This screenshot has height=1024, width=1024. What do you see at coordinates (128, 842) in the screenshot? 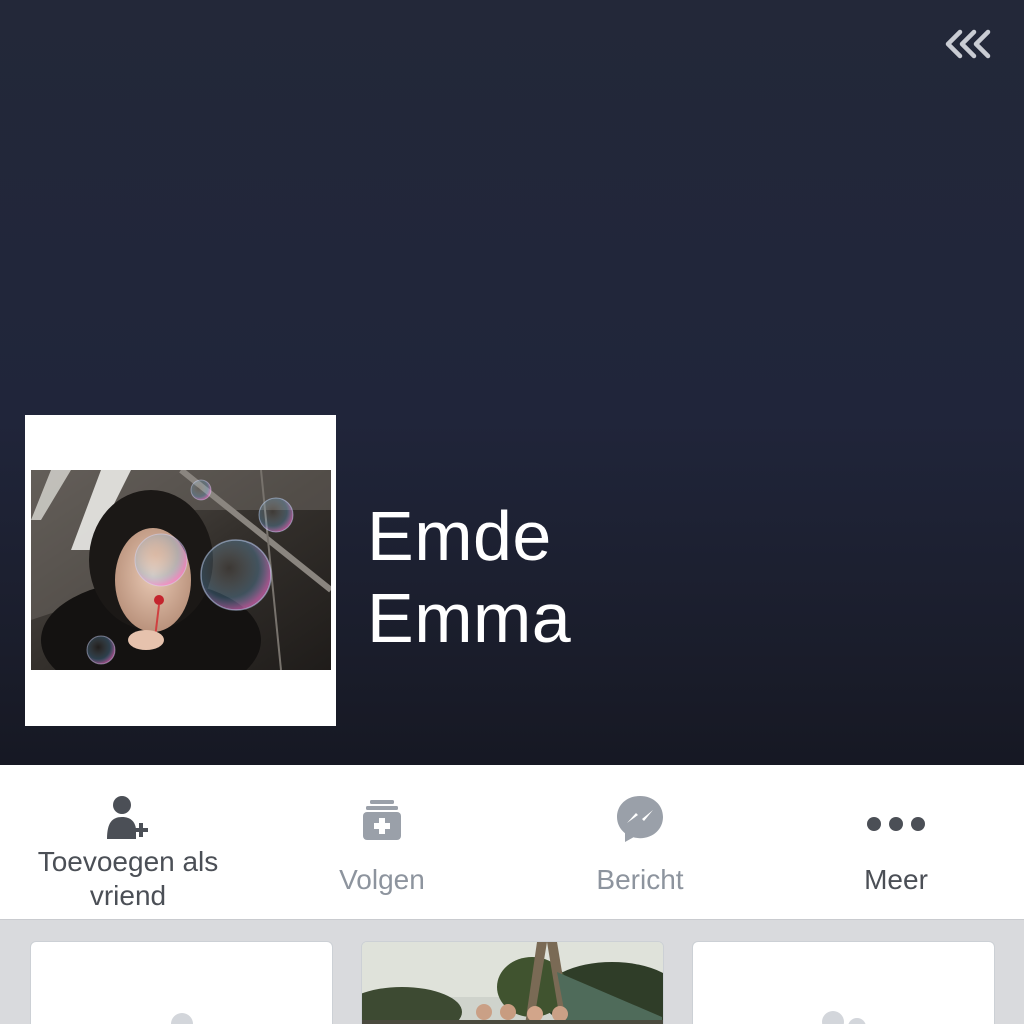
I see `add-friend-button: Toevoegen als vriend` at bounding box center [128, 842].